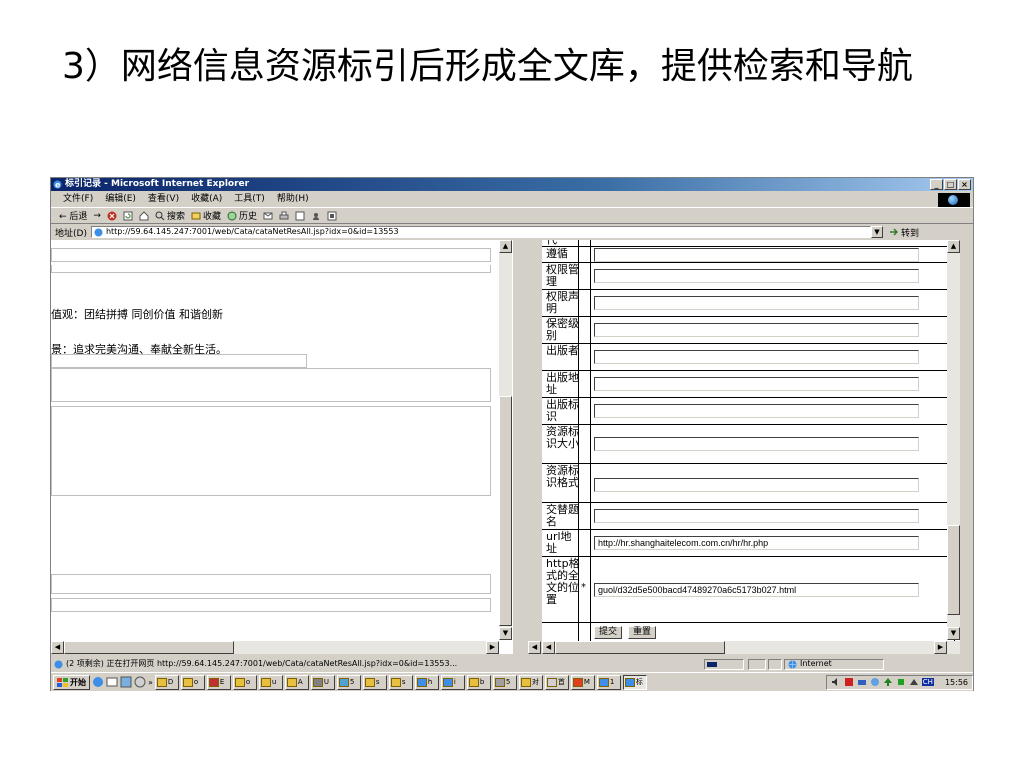  I want to click on history-button: 历史, so click(242, 215).